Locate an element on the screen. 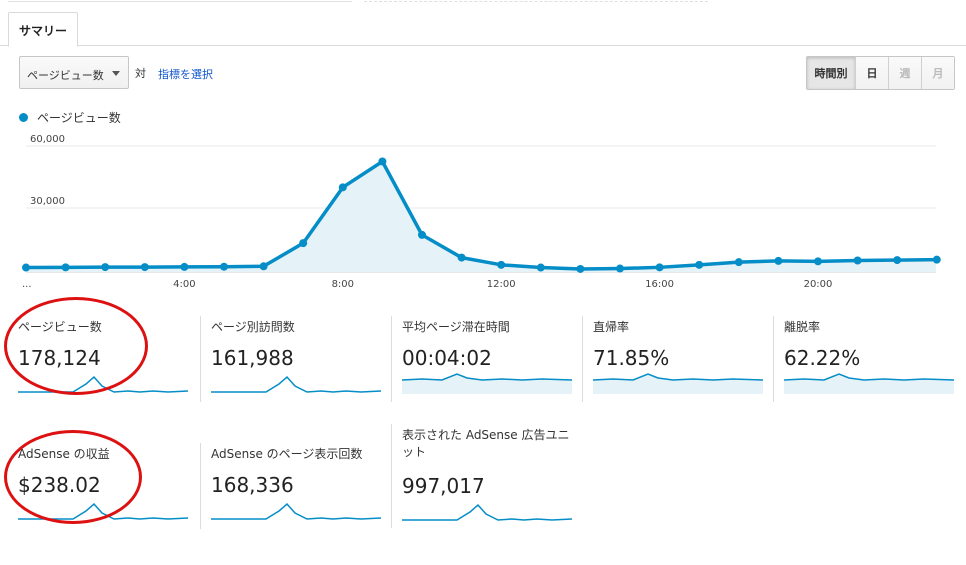  select-metric-link: 指標を選択 is located at coordinates (185, 74).